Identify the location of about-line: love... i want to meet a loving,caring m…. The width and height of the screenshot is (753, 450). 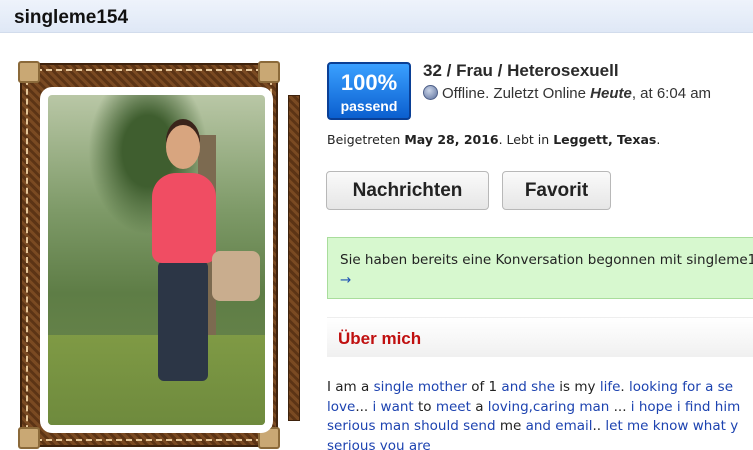
(540, 408).